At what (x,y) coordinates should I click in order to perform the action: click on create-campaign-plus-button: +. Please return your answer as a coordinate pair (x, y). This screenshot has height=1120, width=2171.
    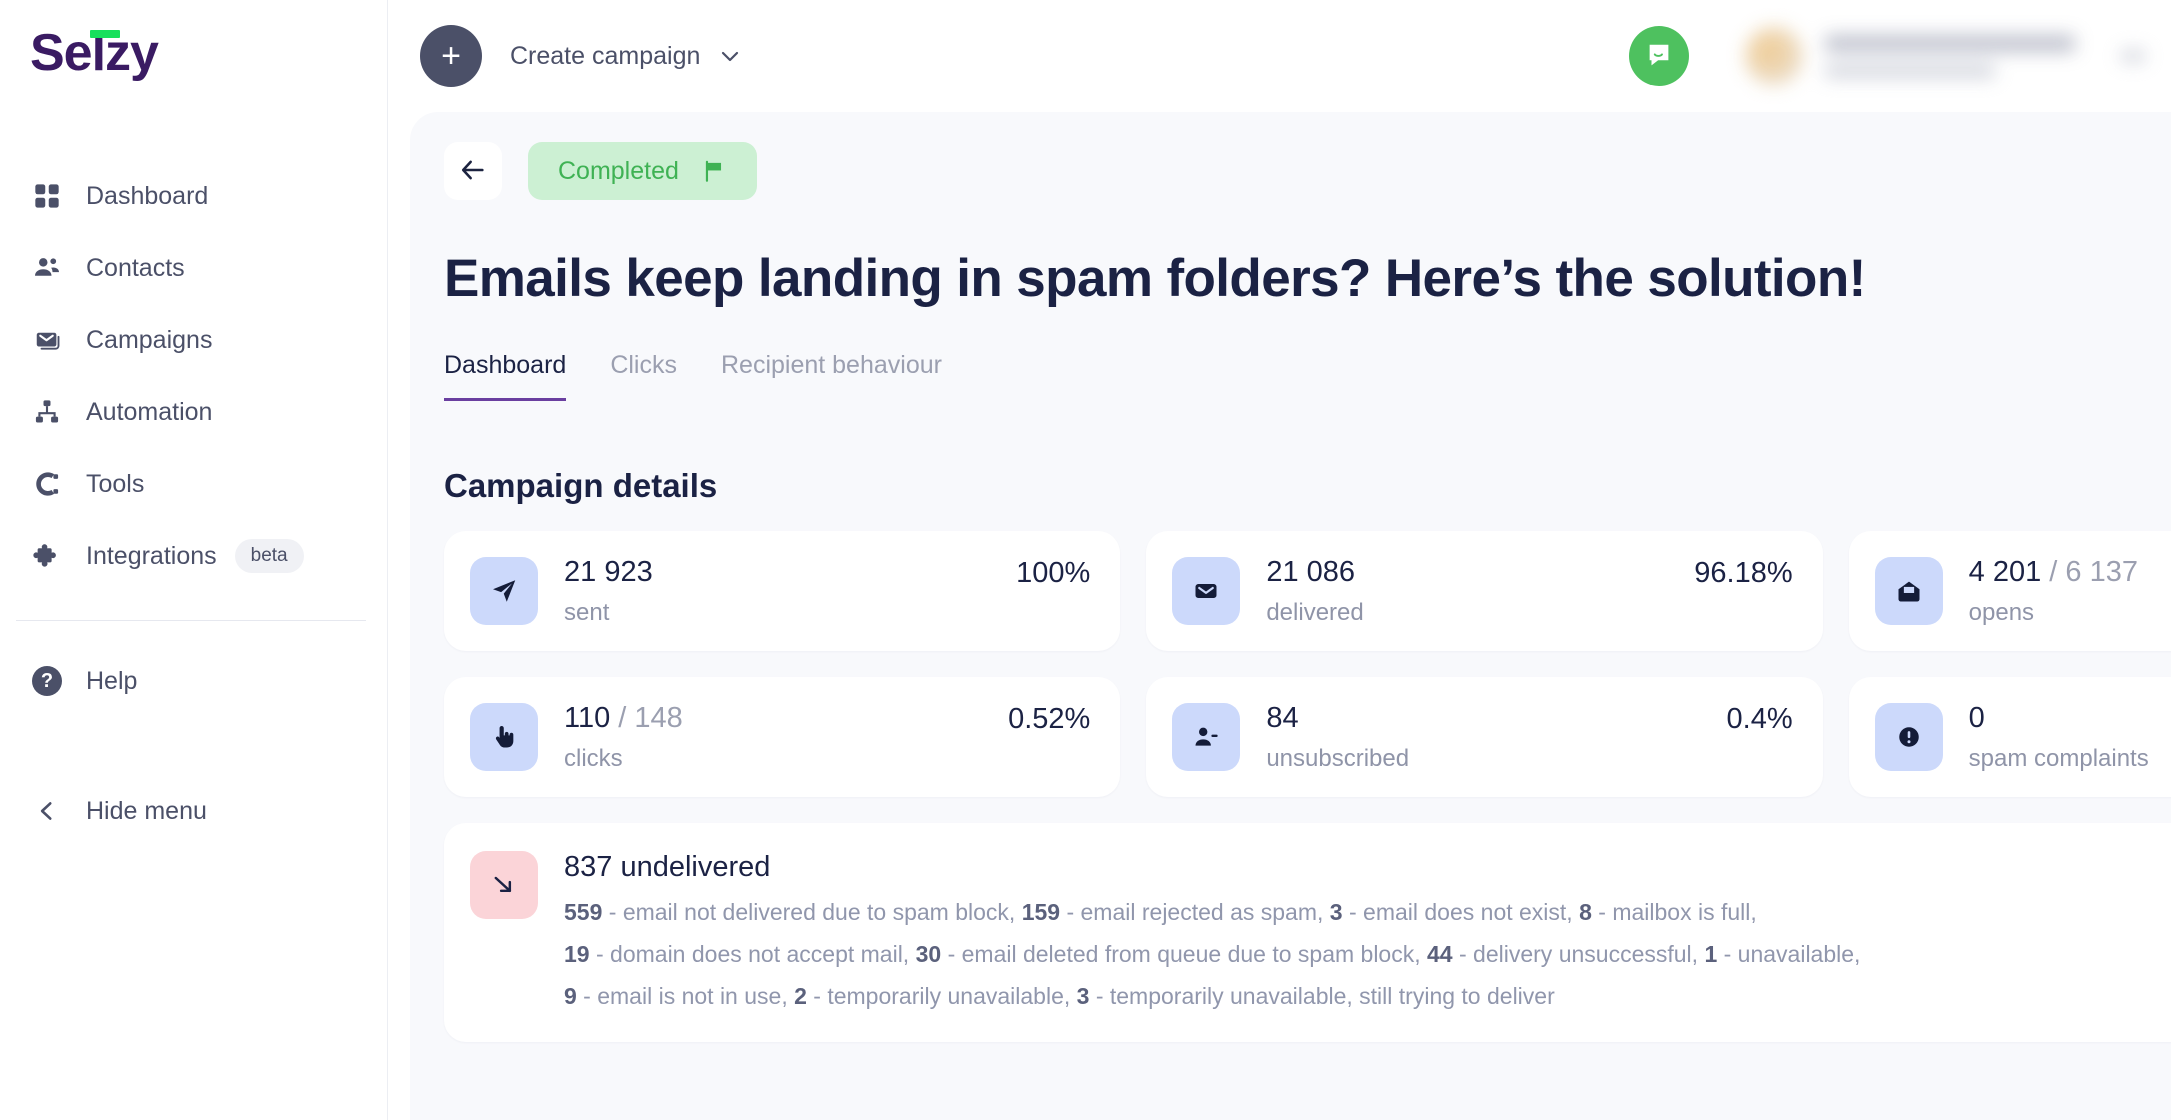
    Looking at the image, I should click on (451, 56).